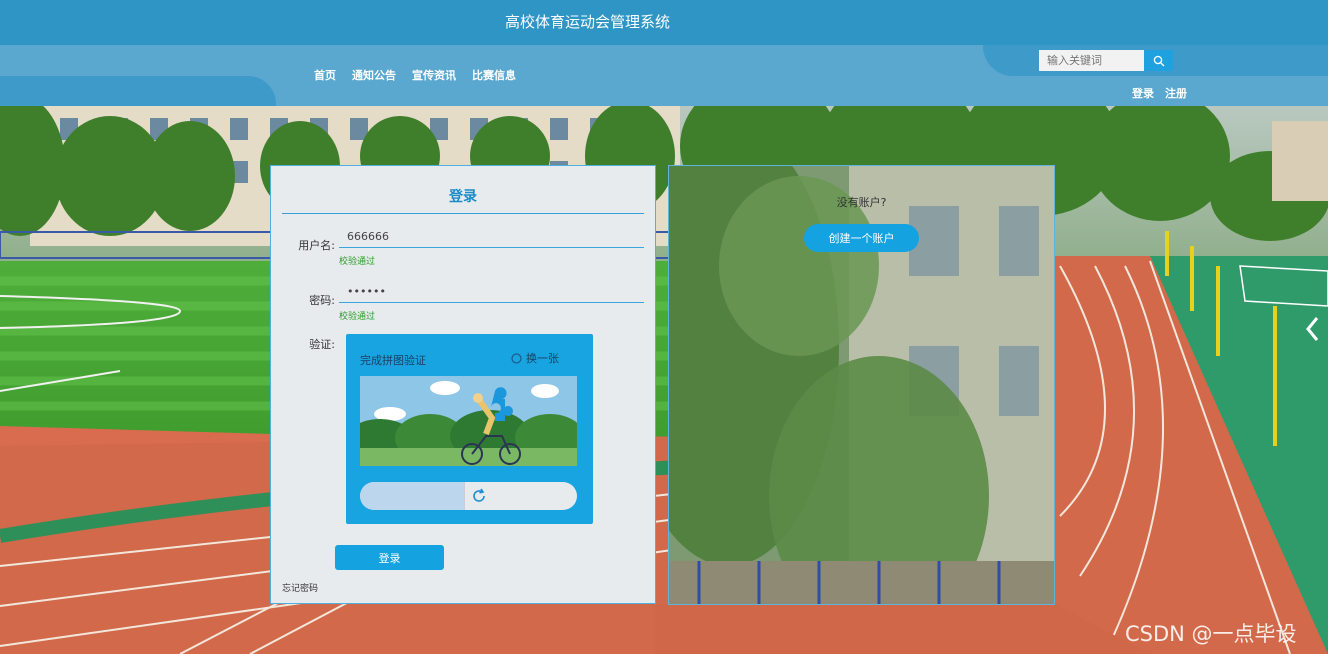 Image resolution: width=1328 pixels, height=654 pixels. Describe the element at coordinates (516, 358) in the screenshot. I see `refresh-circle-icon` at that location.